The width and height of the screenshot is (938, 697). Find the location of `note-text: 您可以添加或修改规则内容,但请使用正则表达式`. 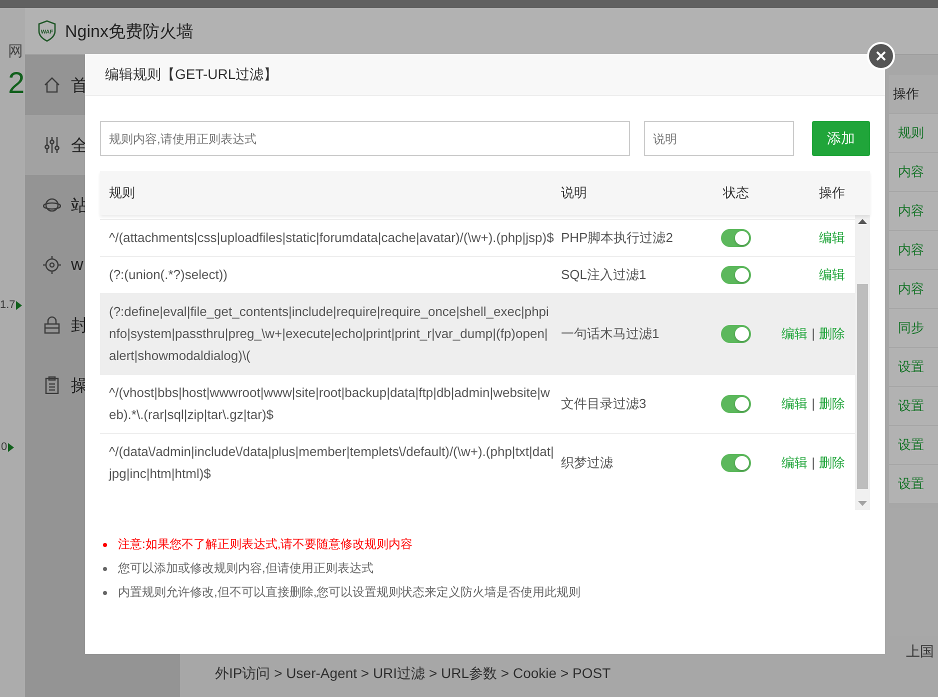

note-text: 您可以添加或修改规则内容,但请使用正则表达式 is located at coordinates (246, 568).